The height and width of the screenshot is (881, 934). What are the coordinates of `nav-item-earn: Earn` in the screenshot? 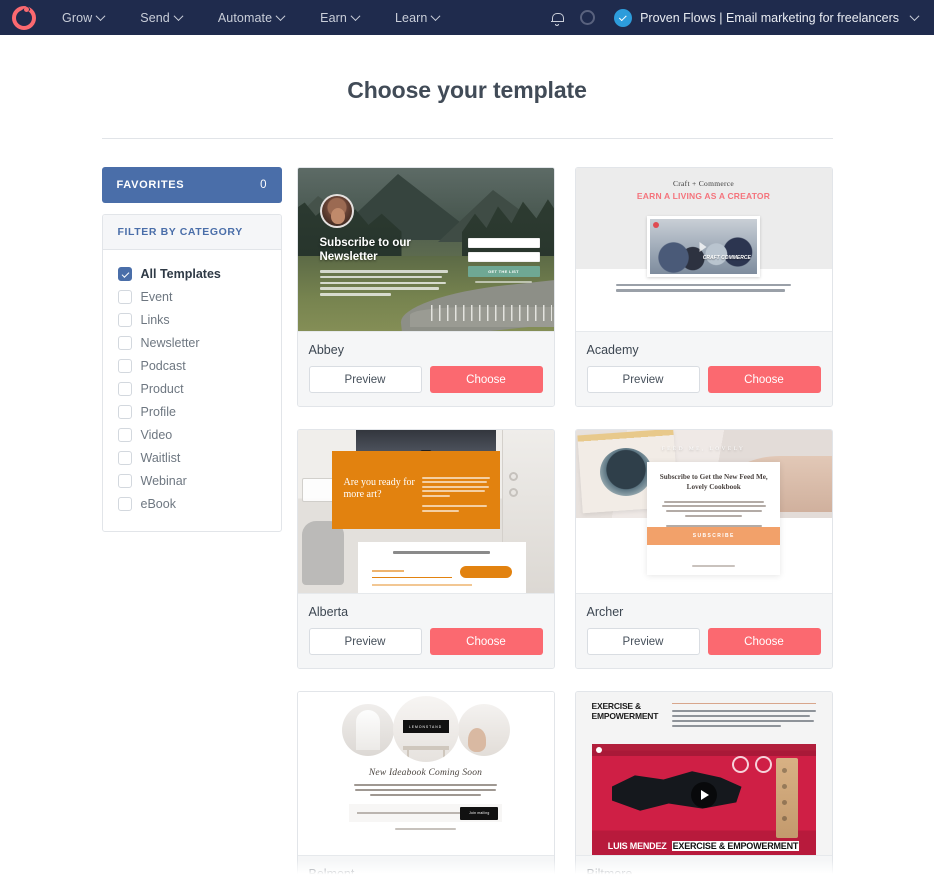 It's located at (339, 18).